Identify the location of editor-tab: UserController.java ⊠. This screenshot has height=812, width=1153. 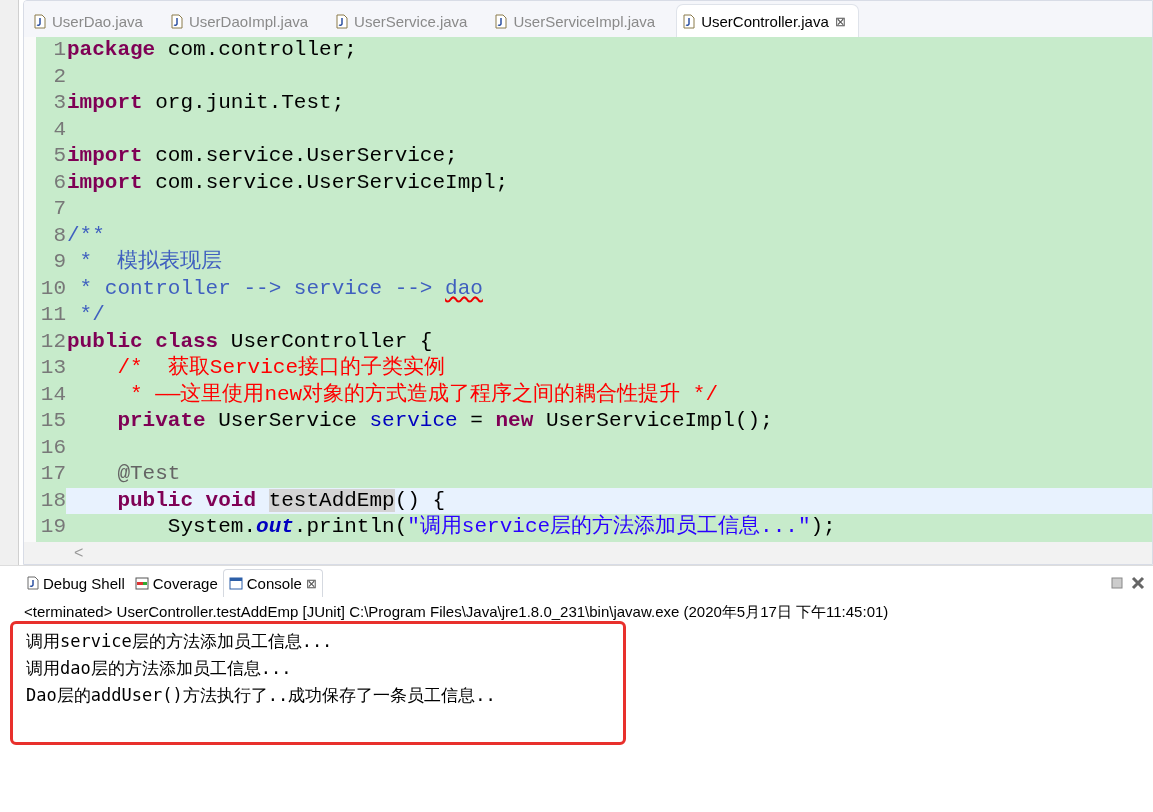
(767, 21).